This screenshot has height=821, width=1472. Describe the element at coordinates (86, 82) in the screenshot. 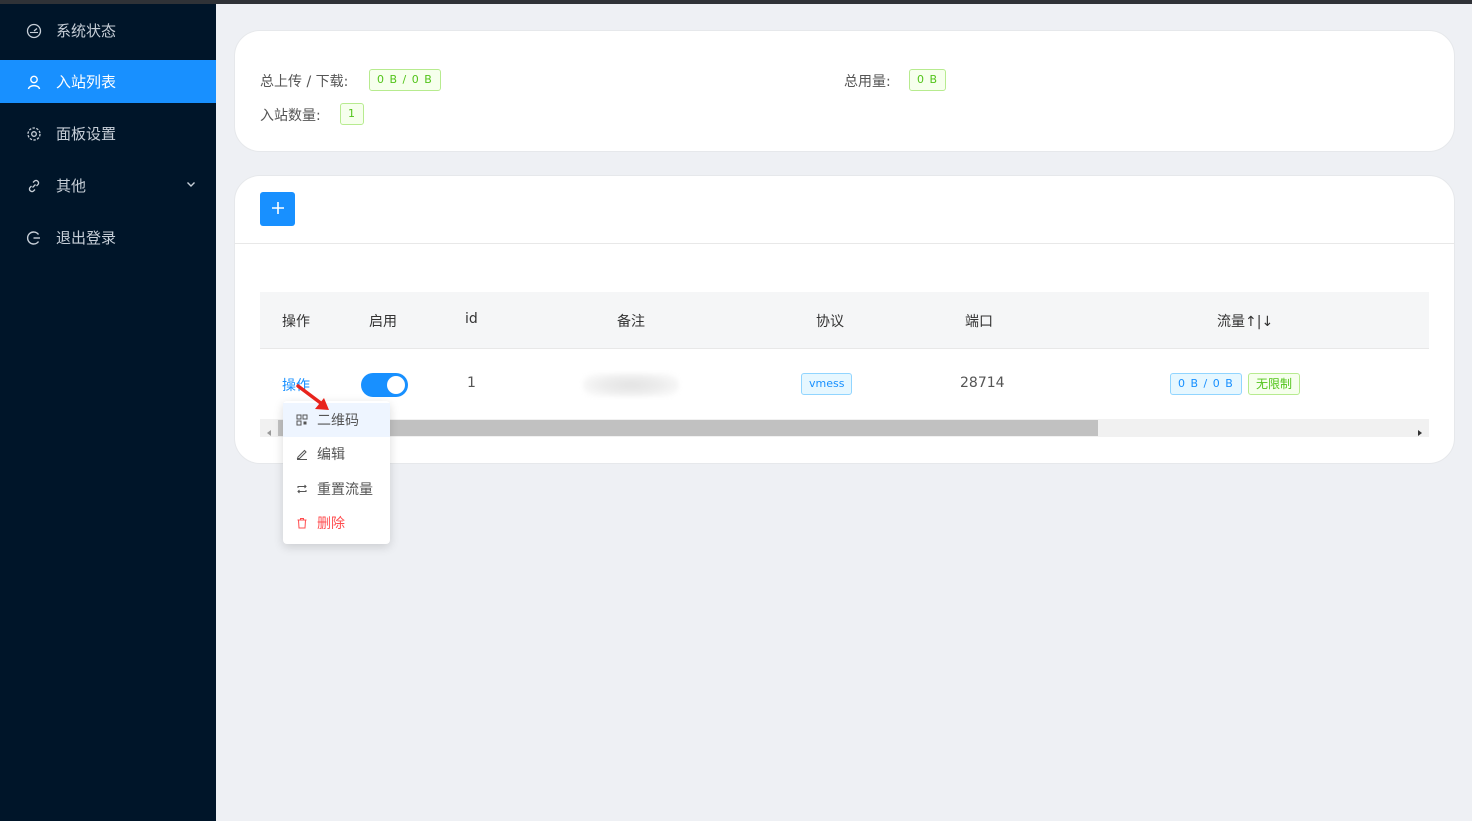

I see `sidebar-item-label: 入站列表` at that location.